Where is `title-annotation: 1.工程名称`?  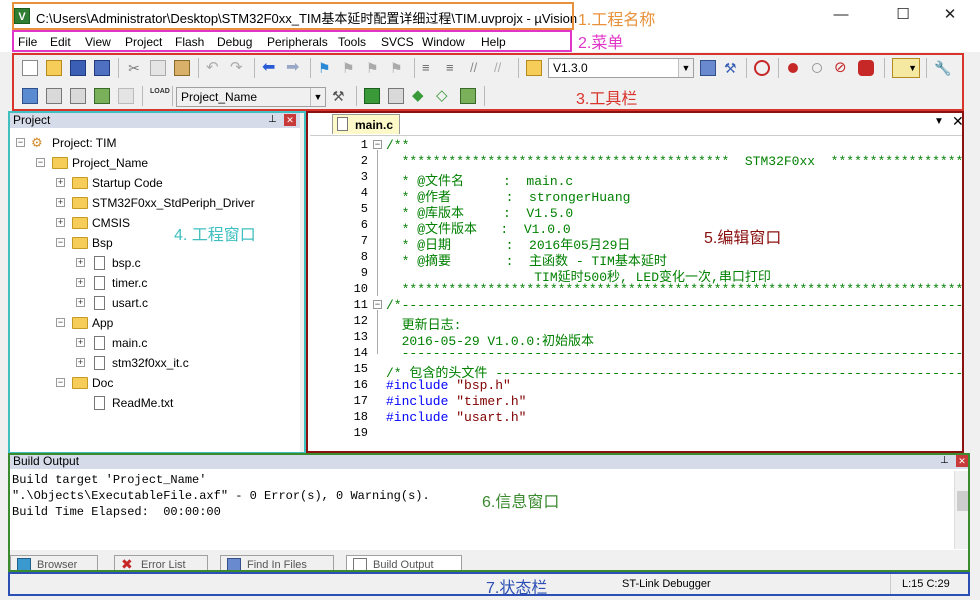 title-annotation: 1.工程名称 is located at coordinates (617, 20).